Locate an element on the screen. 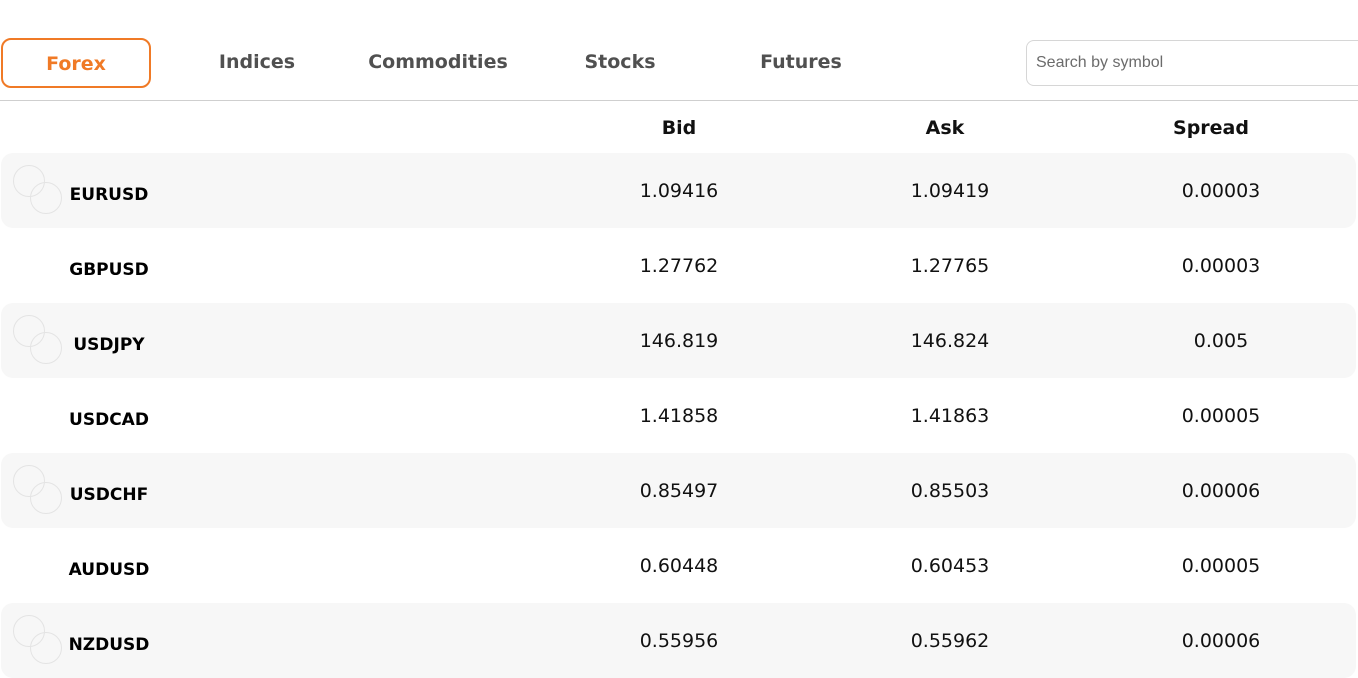 The width and height of the screenshot is (1358, 678). bid-cell: 1.41858 is located at coordinates (679, 416).